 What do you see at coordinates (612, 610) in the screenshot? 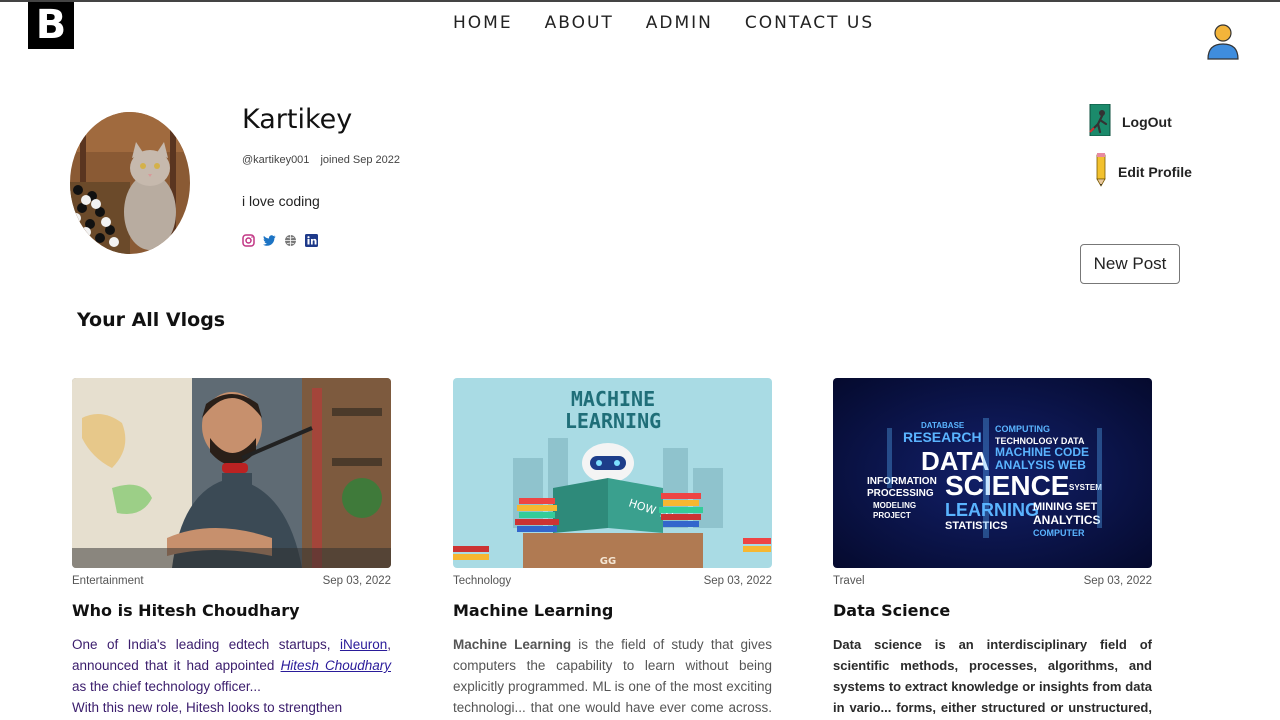
I see `post-title: Machine Learning` at bounding box center [612, 610].